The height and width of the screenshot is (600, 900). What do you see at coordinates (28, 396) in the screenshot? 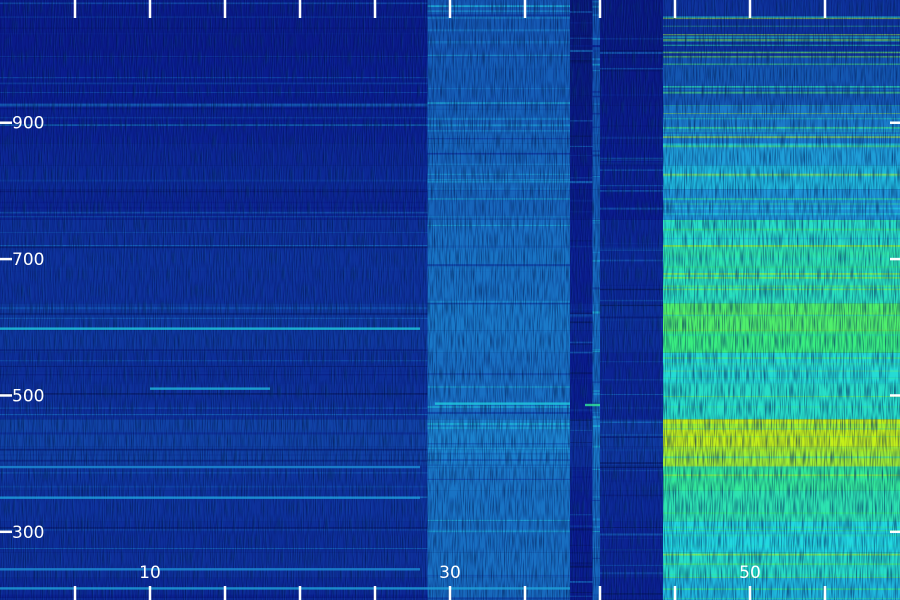
I see `y-tick-label: 500` at bounding box center [28, 396].